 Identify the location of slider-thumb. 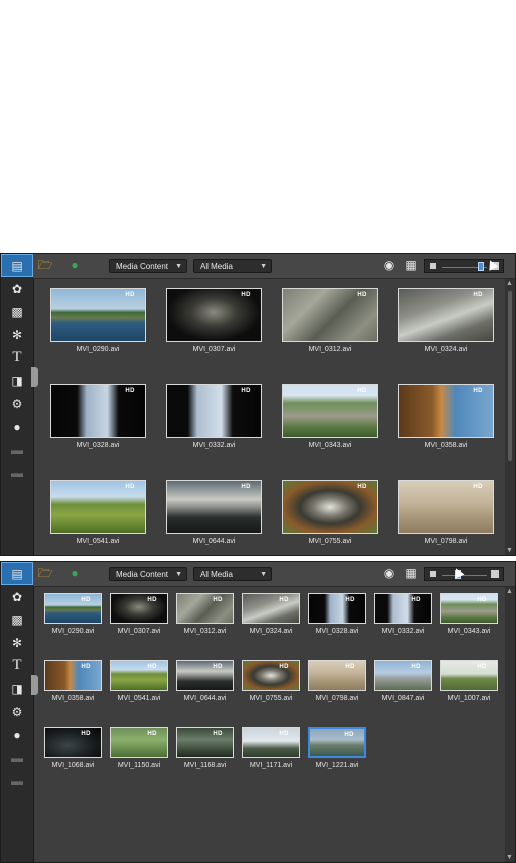
(480, 266).